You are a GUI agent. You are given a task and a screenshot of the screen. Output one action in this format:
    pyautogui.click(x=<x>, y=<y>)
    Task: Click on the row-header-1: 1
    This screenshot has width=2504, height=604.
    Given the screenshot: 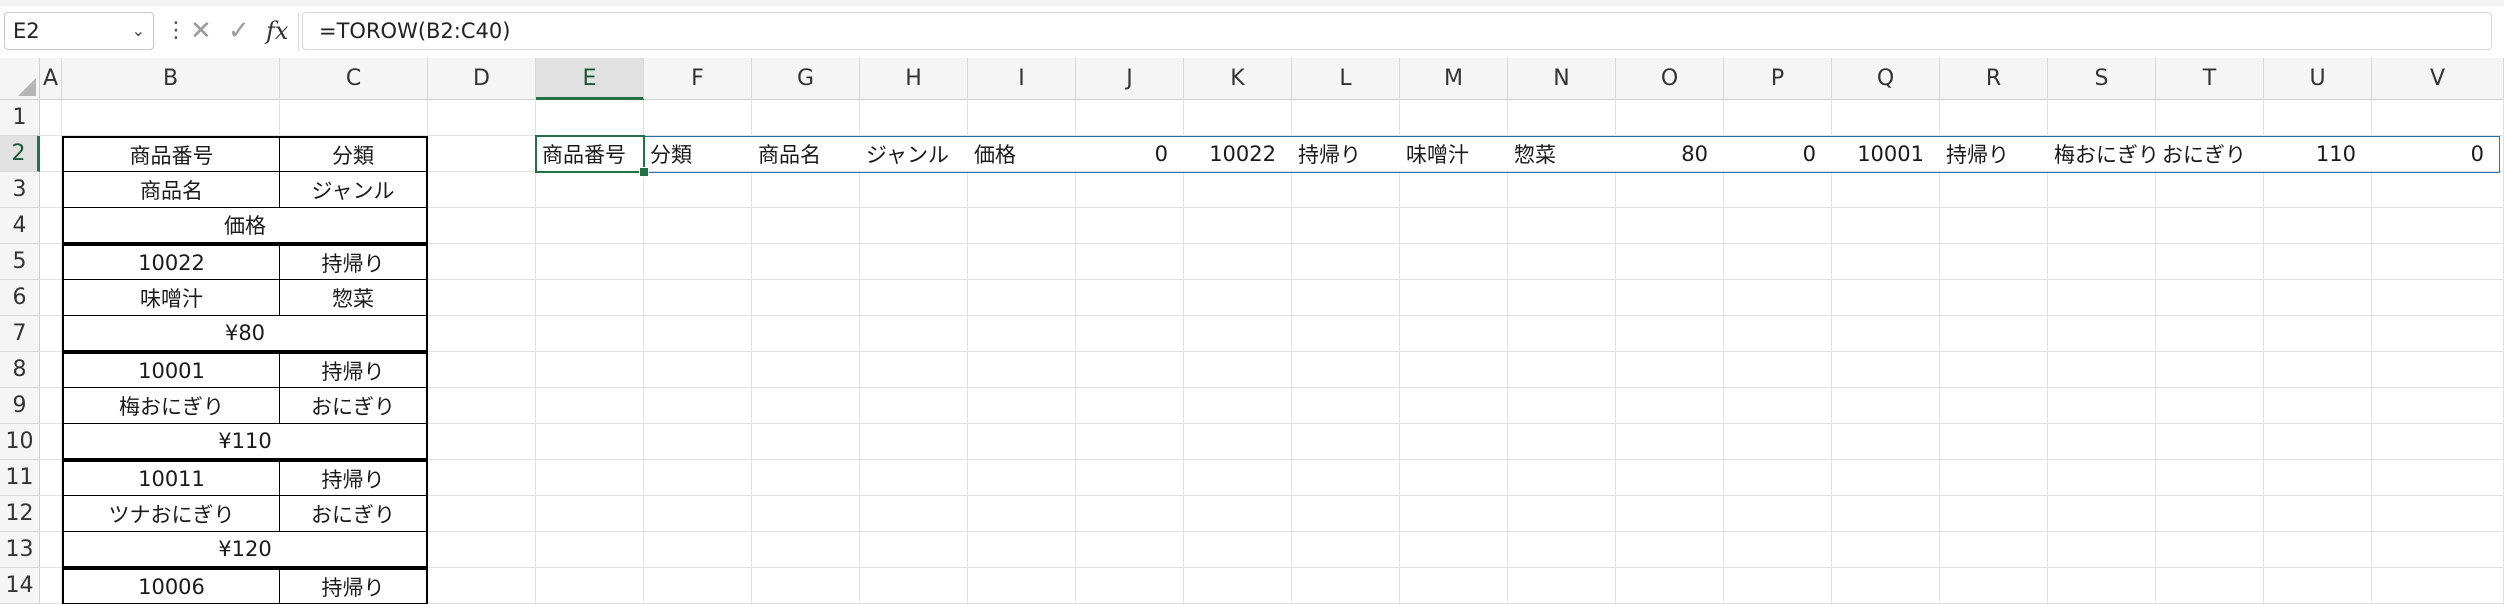 What is the action you would take?
    pyautogui.click(x=20, y=118)
    